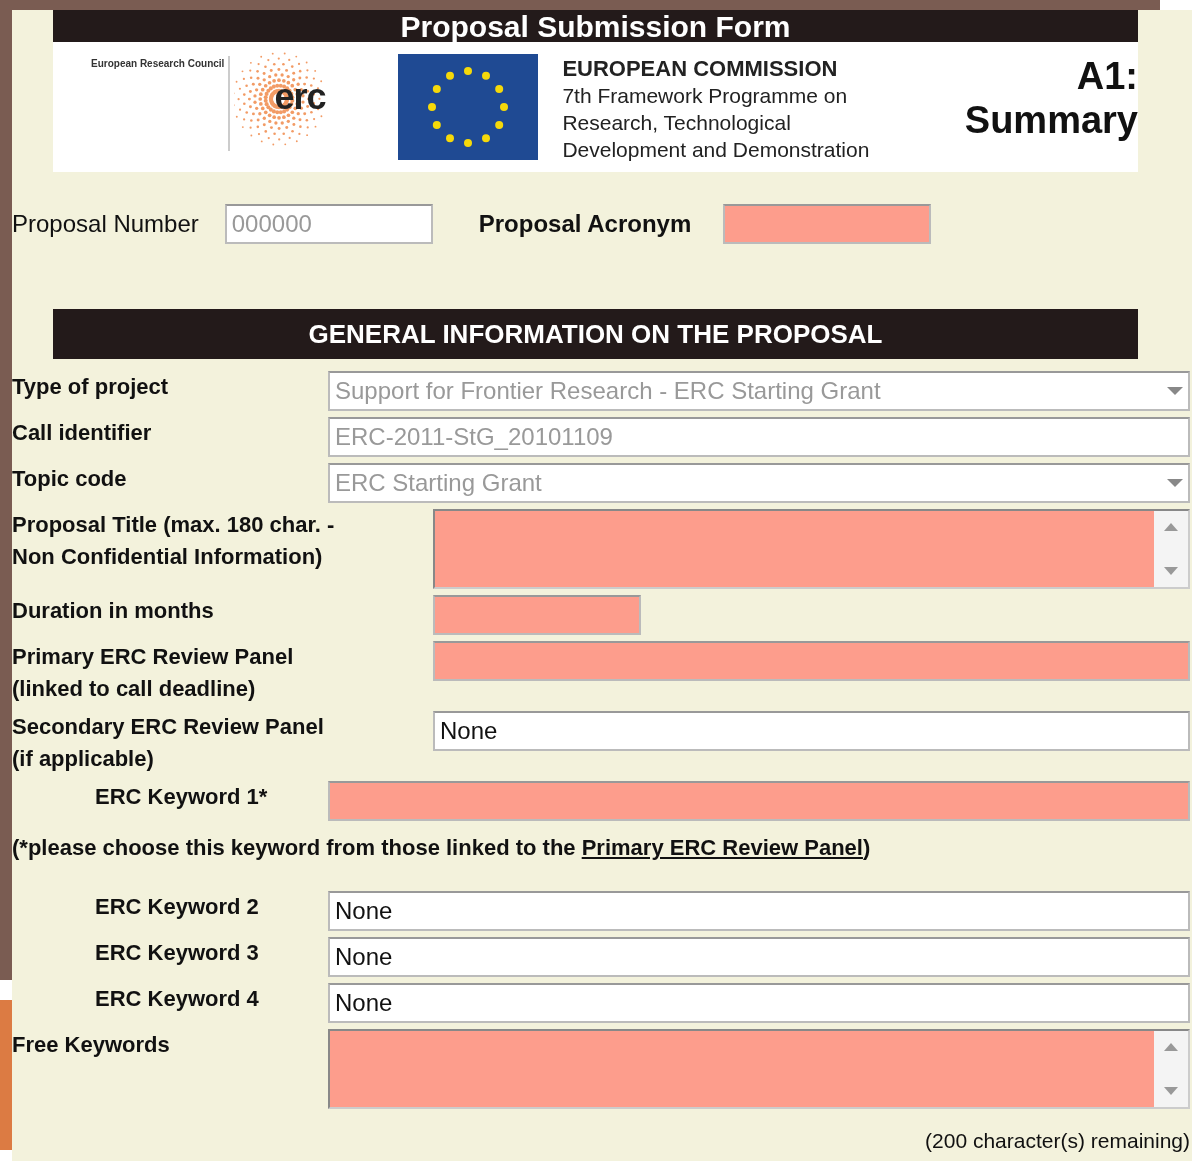 The image size is (1192, 1161). What do you see at coordinates (700, 69) in the screenshot?
I see `commission-name: EUROPEAN COMMISSION` at bounding box center [700, 69].